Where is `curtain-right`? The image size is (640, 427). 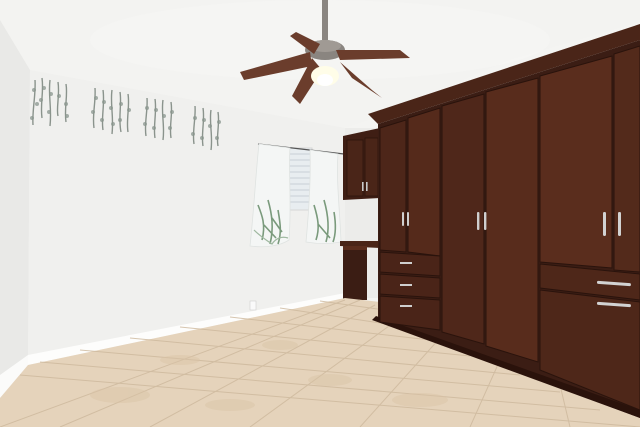 curtain-right is located at coordinates (323, 196).